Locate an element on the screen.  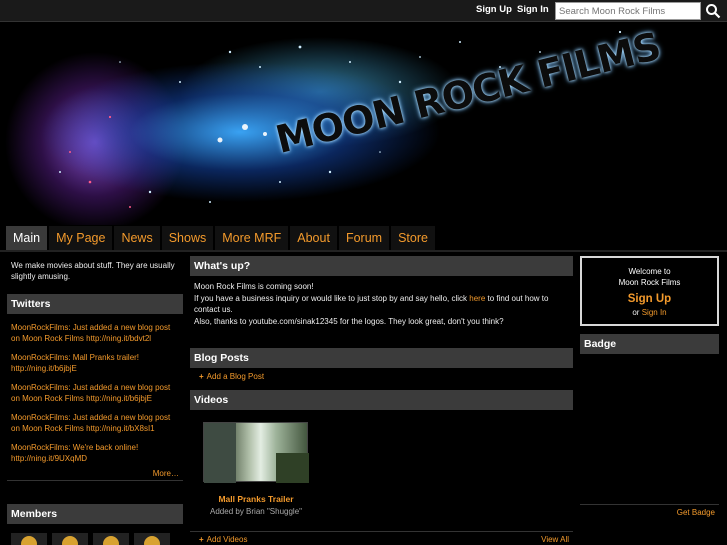
members-section: Members is located at coordinates (95, 524).